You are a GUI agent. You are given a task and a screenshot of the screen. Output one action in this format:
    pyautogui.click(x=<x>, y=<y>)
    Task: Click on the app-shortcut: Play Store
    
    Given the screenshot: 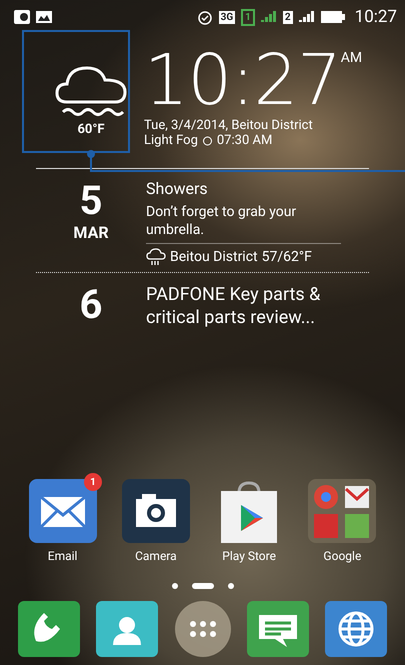 What is the action you would take?
    pyautogui.click(x=249, y=521)
    